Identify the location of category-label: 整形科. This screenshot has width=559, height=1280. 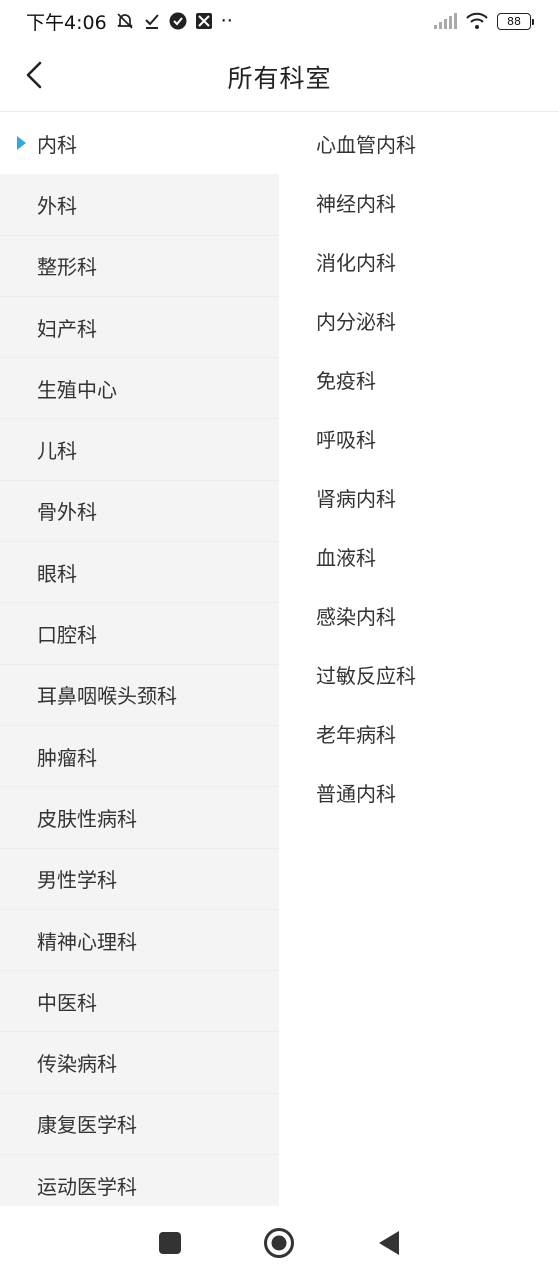
(67, 267).